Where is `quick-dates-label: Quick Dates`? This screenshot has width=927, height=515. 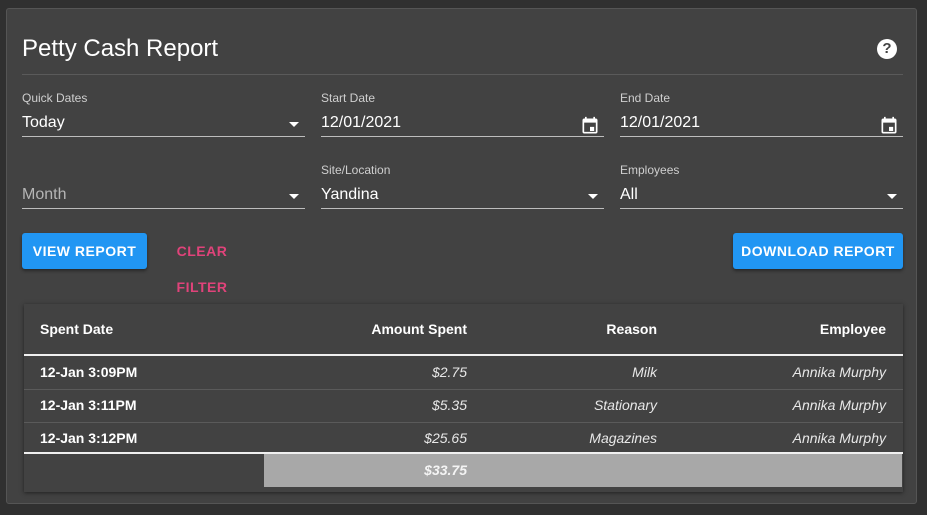 quick-dates-label: Quick Dates is located at coordinates (55, 98).